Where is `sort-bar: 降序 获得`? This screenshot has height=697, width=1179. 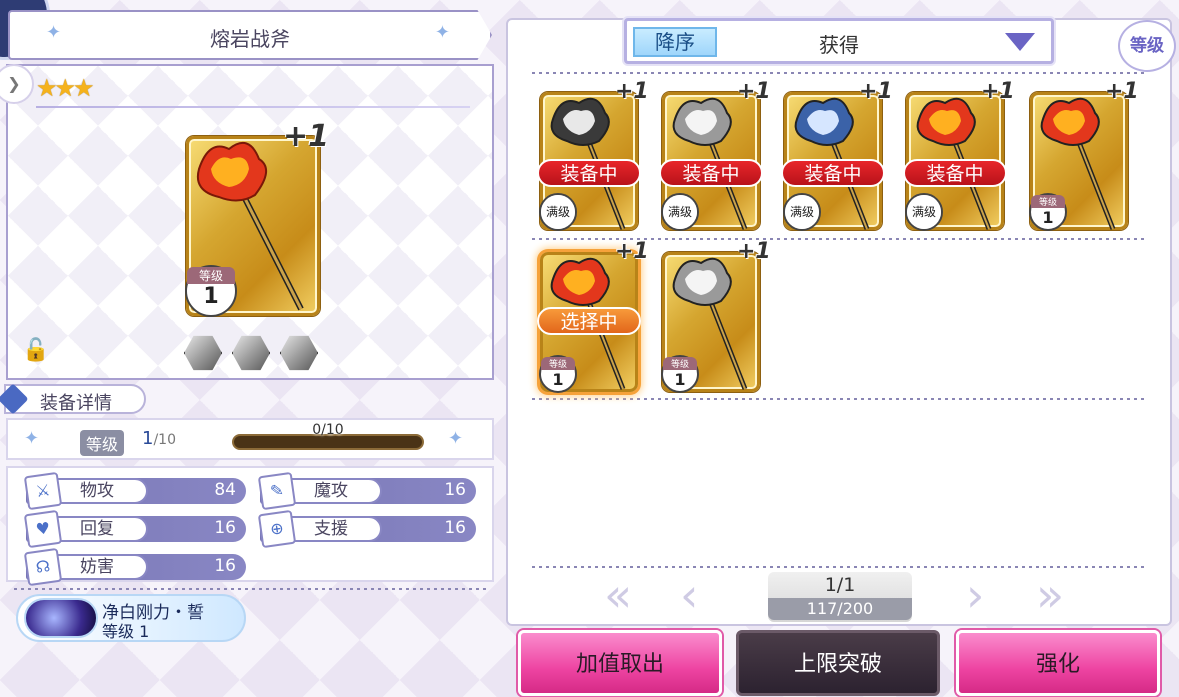 sort-bar: 降序 获得 is located at coordinates (839, 41).